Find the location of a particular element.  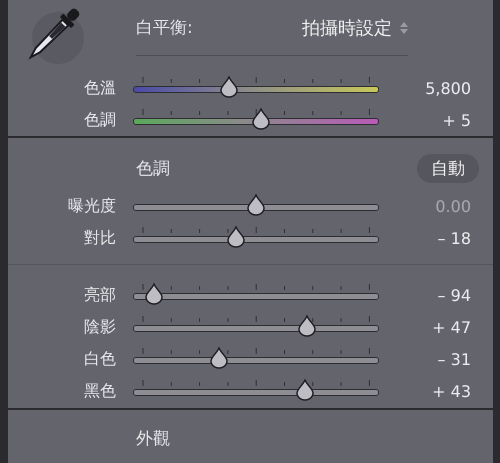

slider-label: 白色 is located at coordinates (99, 359).